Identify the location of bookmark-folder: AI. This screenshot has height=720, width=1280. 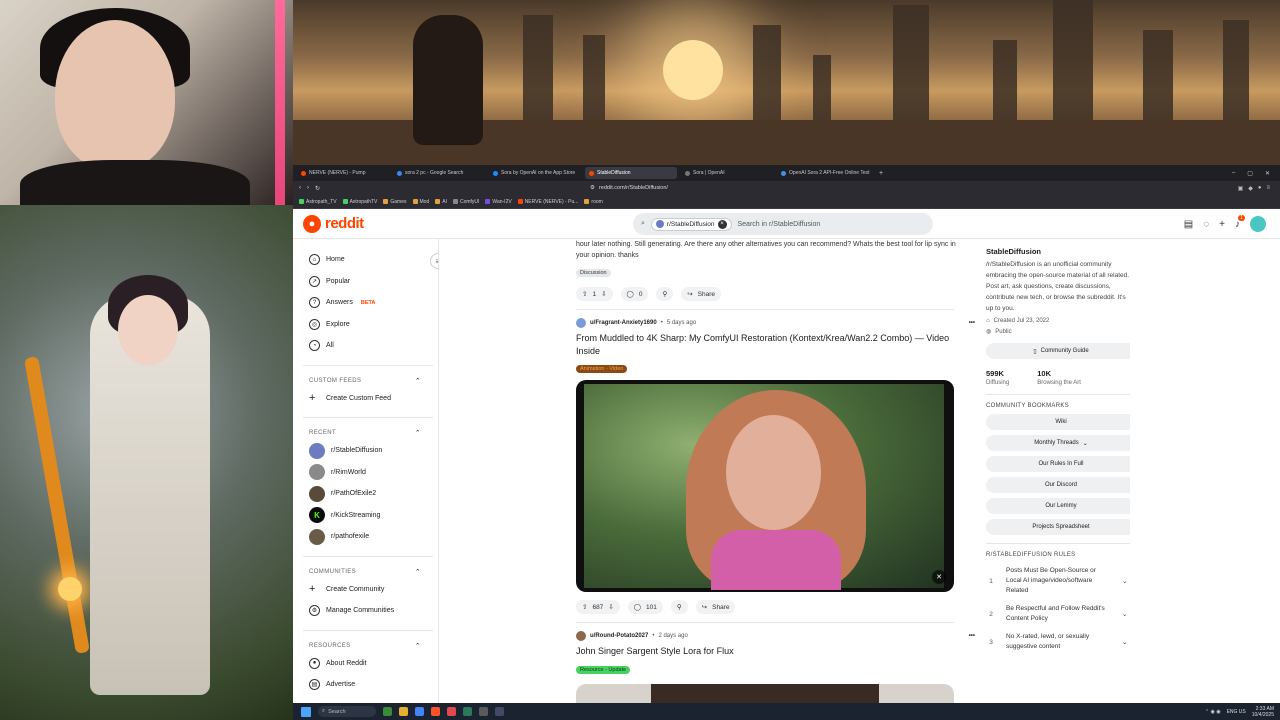
(441, 202).